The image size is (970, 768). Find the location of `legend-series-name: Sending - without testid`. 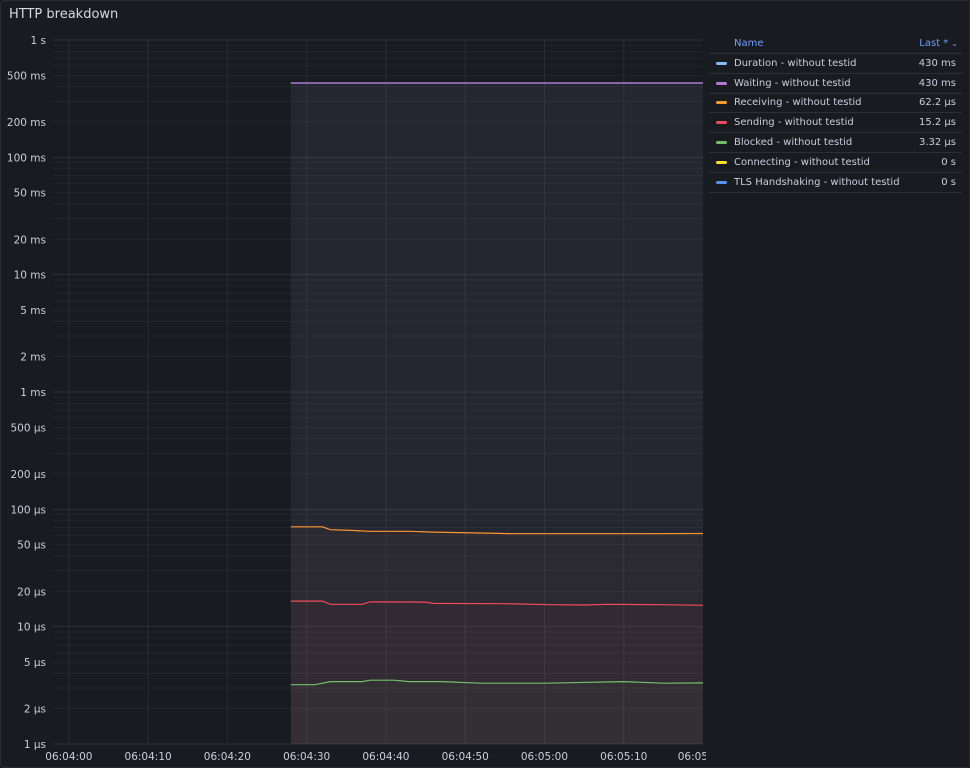

legend-series-name: Sending - without testid is located at coordinates (794, 123).